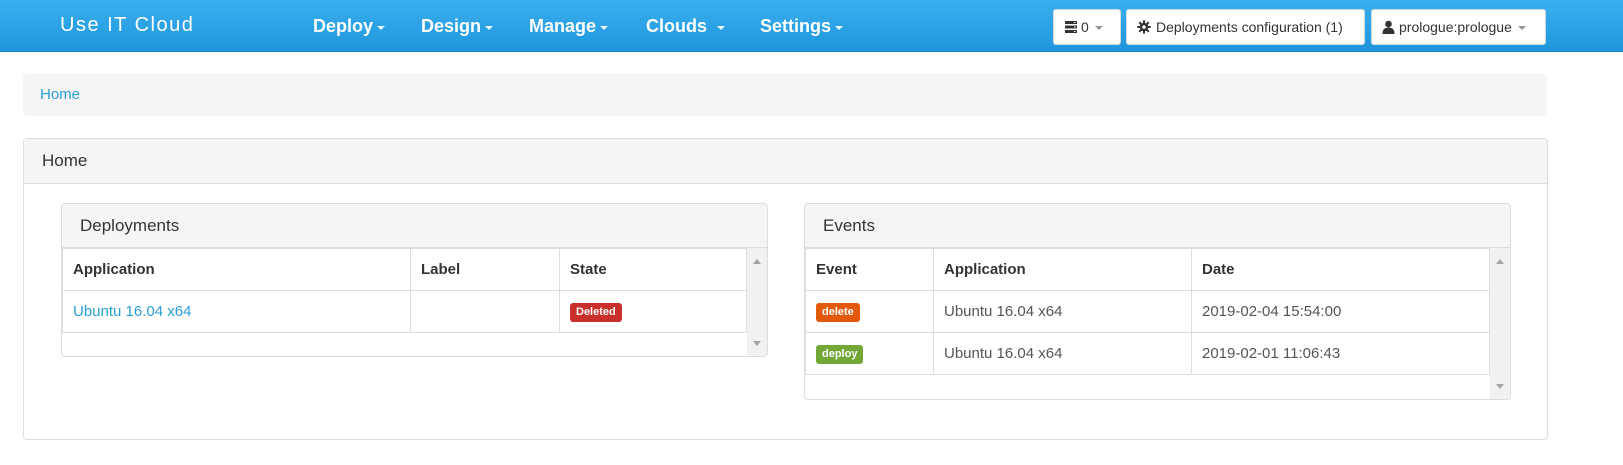 Image resolution: width=1623 pixels, height=465 pixels. I want to click on status-badge: Deleted, so click(596, 312).